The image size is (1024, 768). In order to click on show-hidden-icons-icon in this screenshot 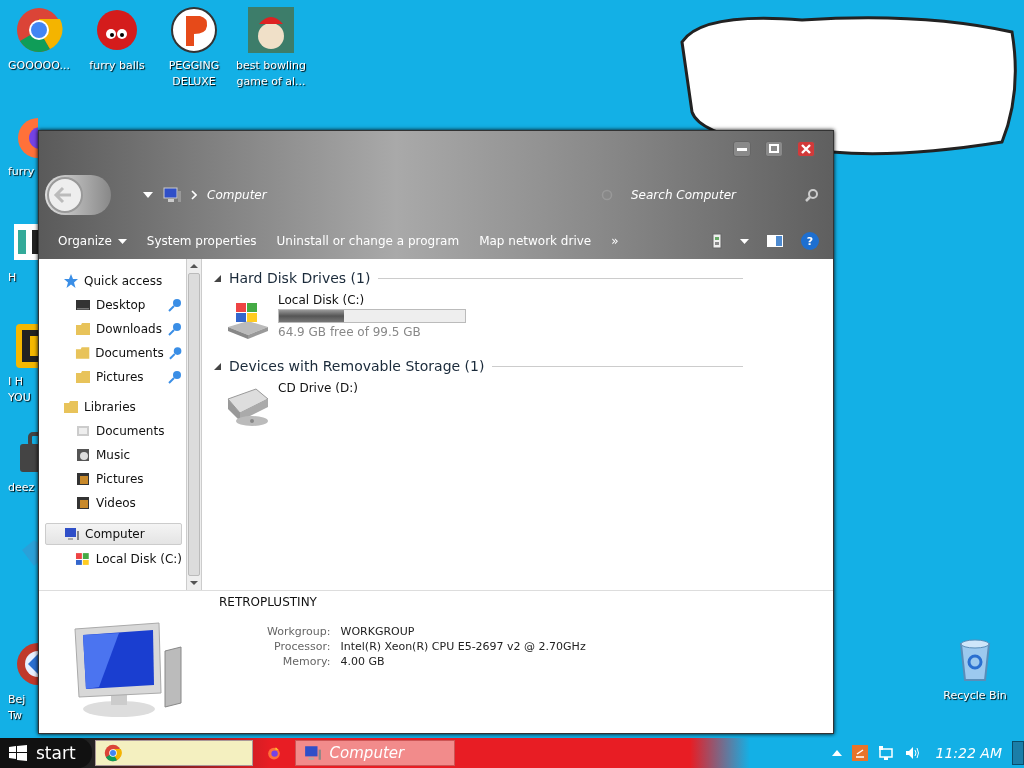, I will do `click(836, 753)`.